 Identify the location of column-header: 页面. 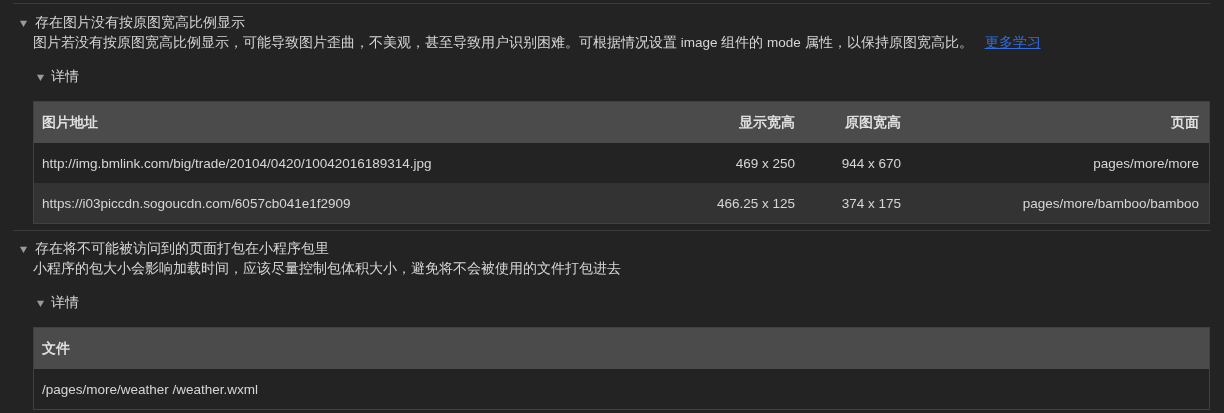
(1060, 122).